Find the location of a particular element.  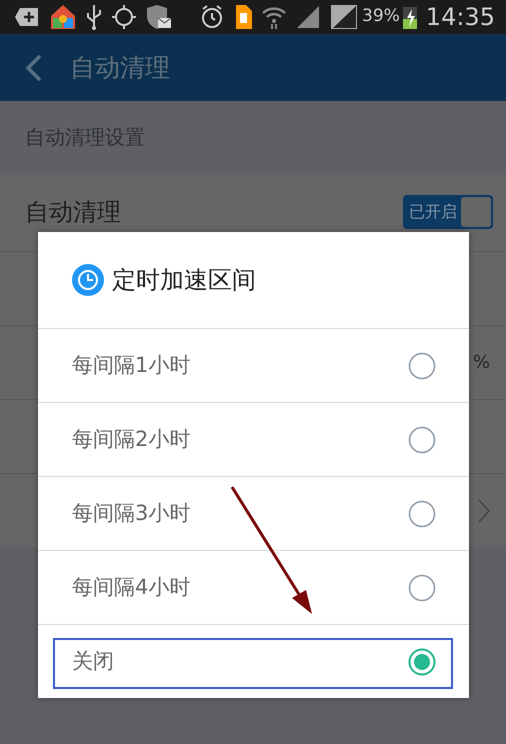

radio-option: 关闭 is located at coordinates (253, 661).